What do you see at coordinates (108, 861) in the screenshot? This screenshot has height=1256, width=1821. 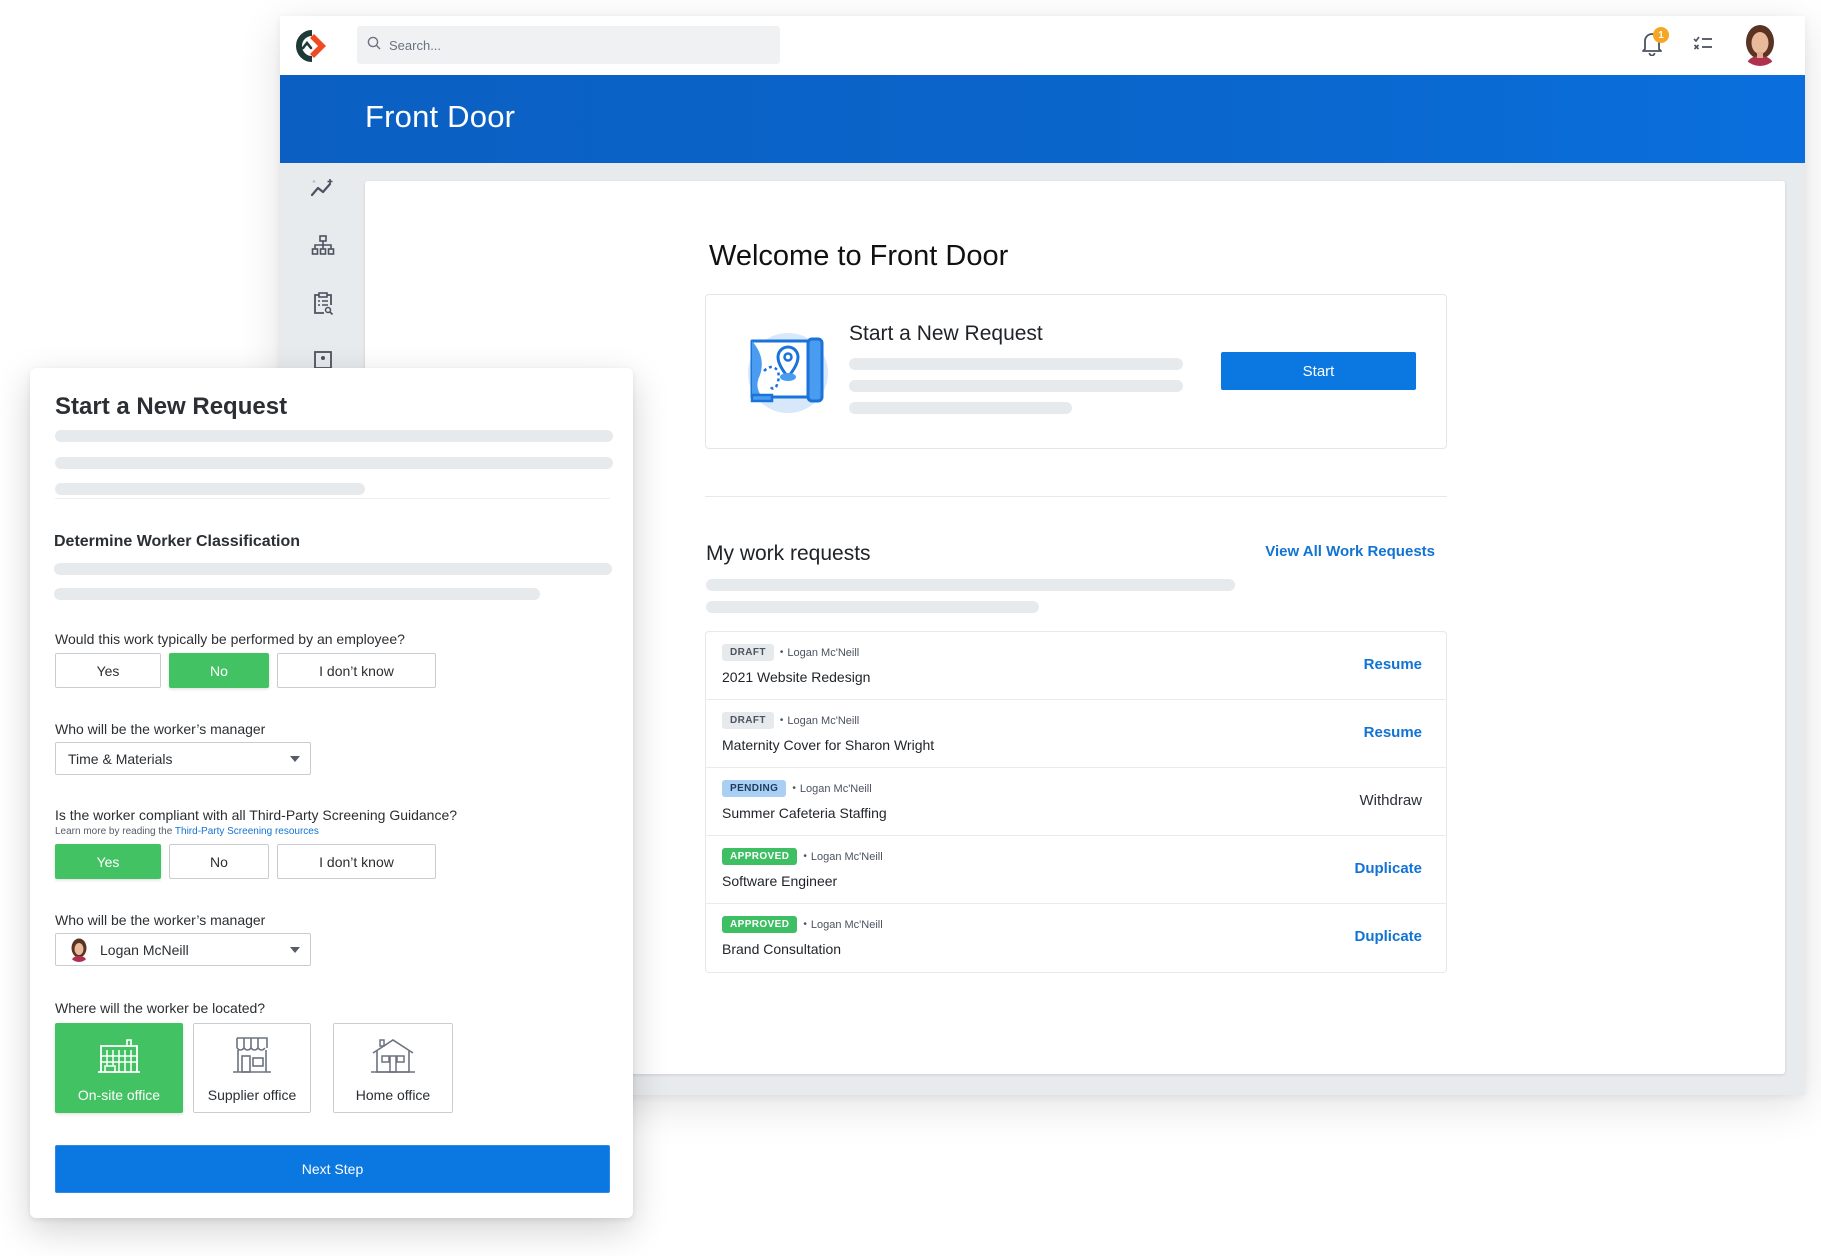 I see `q3-option-yes: Yes` at bounding box center [108, 861].